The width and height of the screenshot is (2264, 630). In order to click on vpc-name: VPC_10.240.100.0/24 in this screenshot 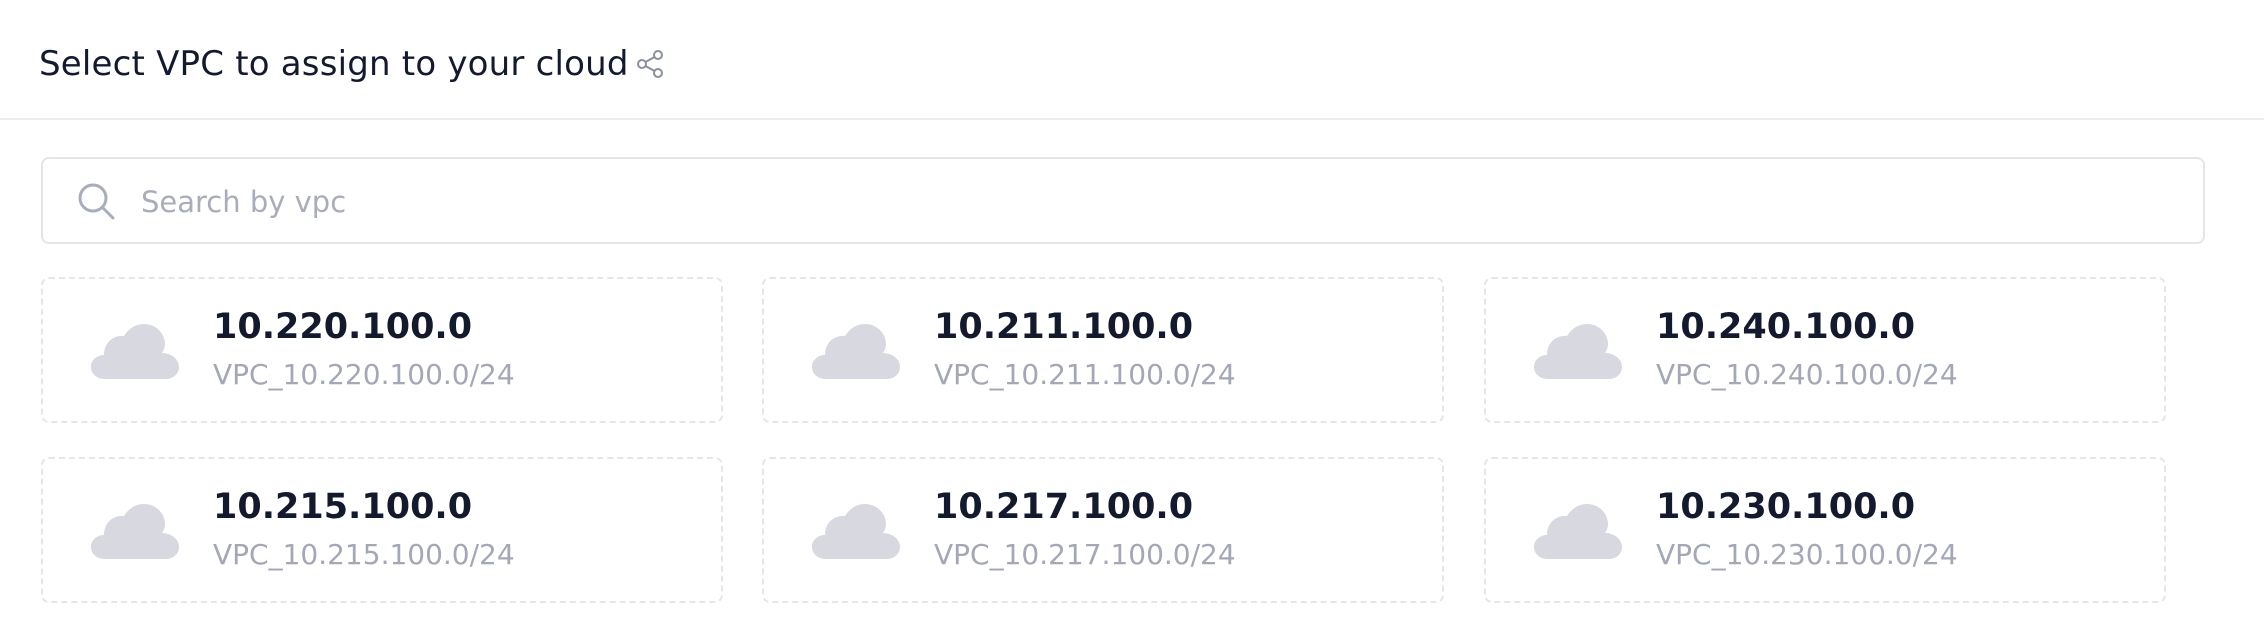, I will do `click(1807, 374)`.